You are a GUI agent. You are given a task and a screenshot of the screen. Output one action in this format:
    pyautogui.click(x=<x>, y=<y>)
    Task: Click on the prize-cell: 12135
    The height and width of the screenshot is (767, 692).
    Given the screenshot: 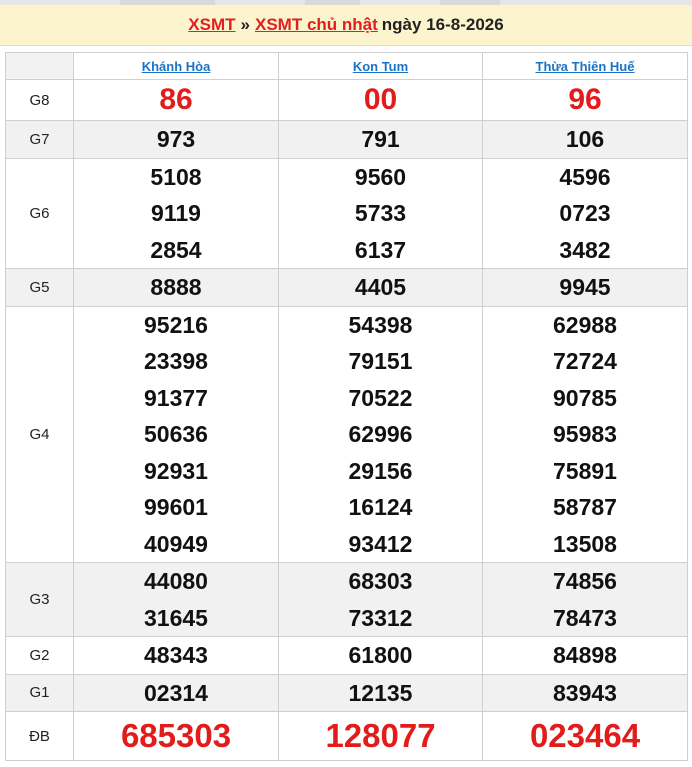 What is the action you would take?
    pyautogui.click(x=380, y=692)
    